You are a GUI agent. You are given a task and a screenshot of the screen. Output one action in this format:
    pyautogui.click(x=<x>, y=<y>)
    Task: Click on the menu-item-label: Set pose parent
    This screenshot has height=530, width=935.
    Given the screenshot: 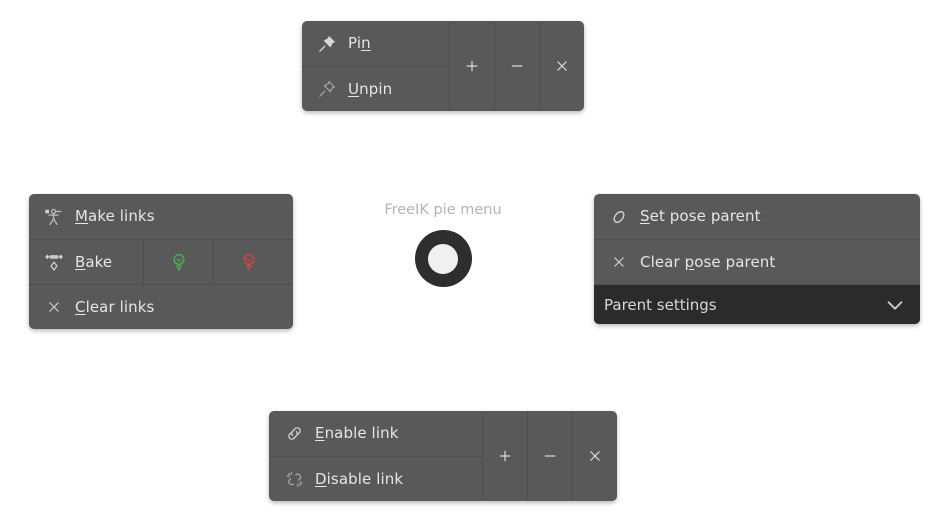 What is the action you would take?
    pyautogui.click(x=700, y=216)
    